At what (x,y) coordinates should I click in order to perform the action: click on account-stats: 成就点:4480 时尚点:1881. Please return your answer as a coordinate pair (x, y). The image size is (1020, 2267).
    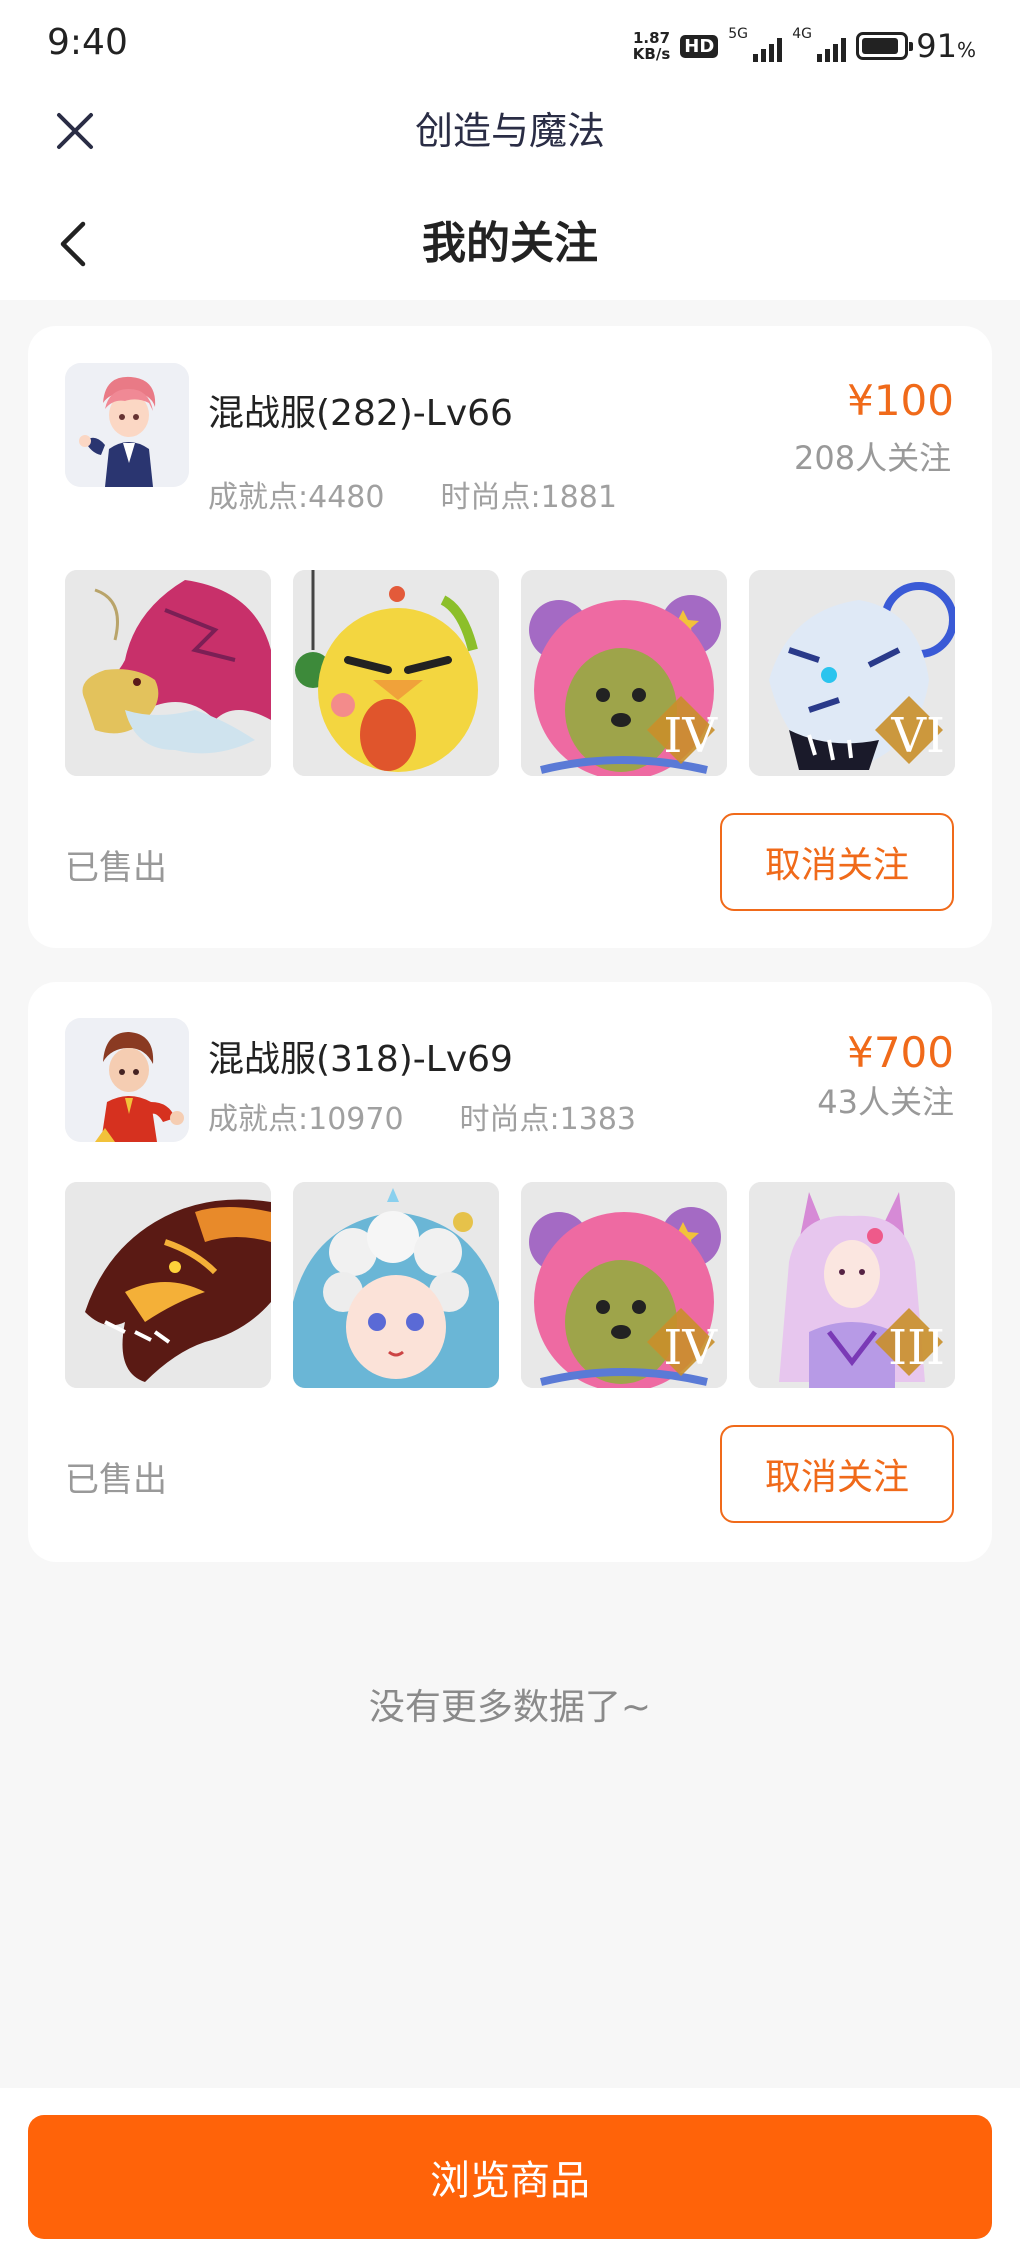
    Looking at the image, I should click on (412, 494).